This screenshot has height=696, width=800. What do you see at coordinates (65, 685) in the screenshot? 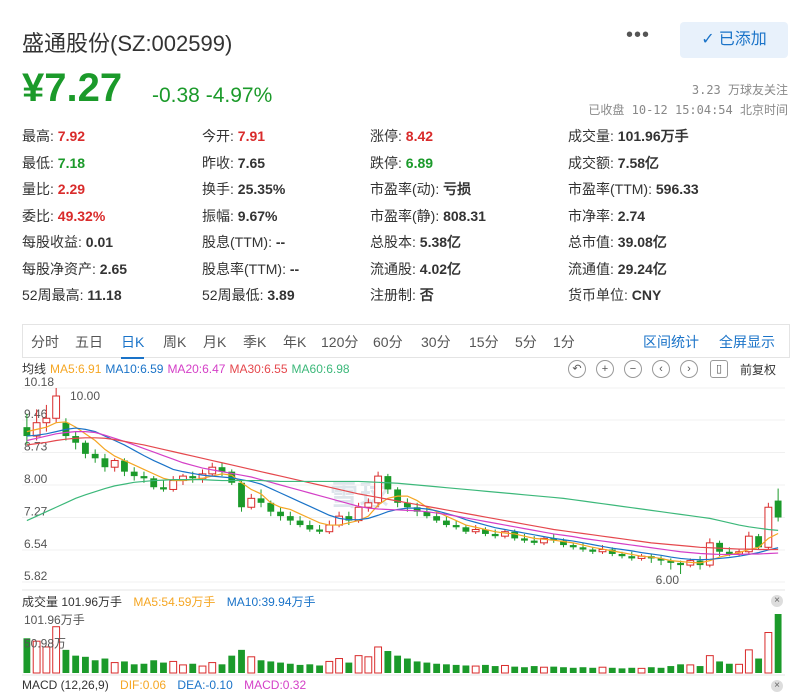
I see `macd-title: MACD (12,26,9)` at bounding box center [65, 685].